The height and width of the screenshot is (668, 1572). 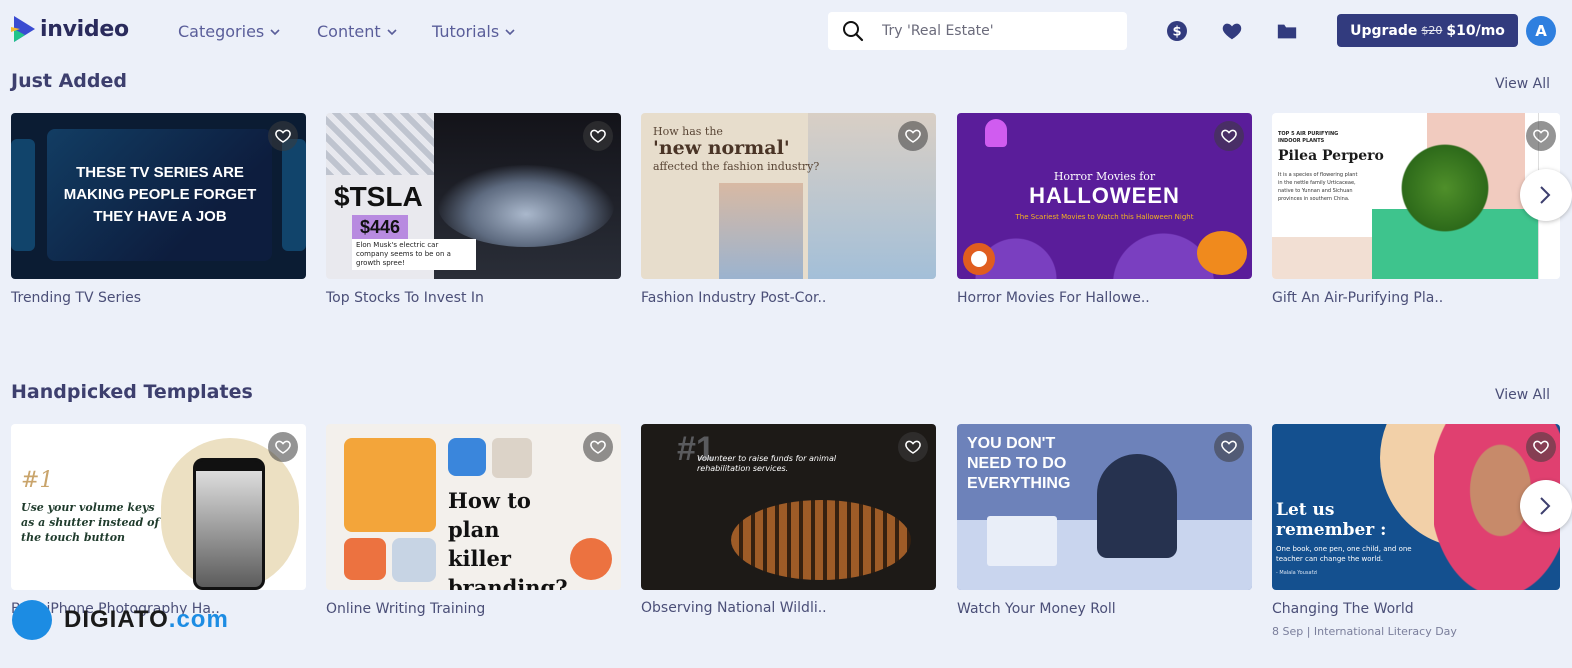 What do you see at coordinates (1331, 520) in the screenshot?
I see `card-art-text: Let us remember :` at bounding box center [1331, 520].